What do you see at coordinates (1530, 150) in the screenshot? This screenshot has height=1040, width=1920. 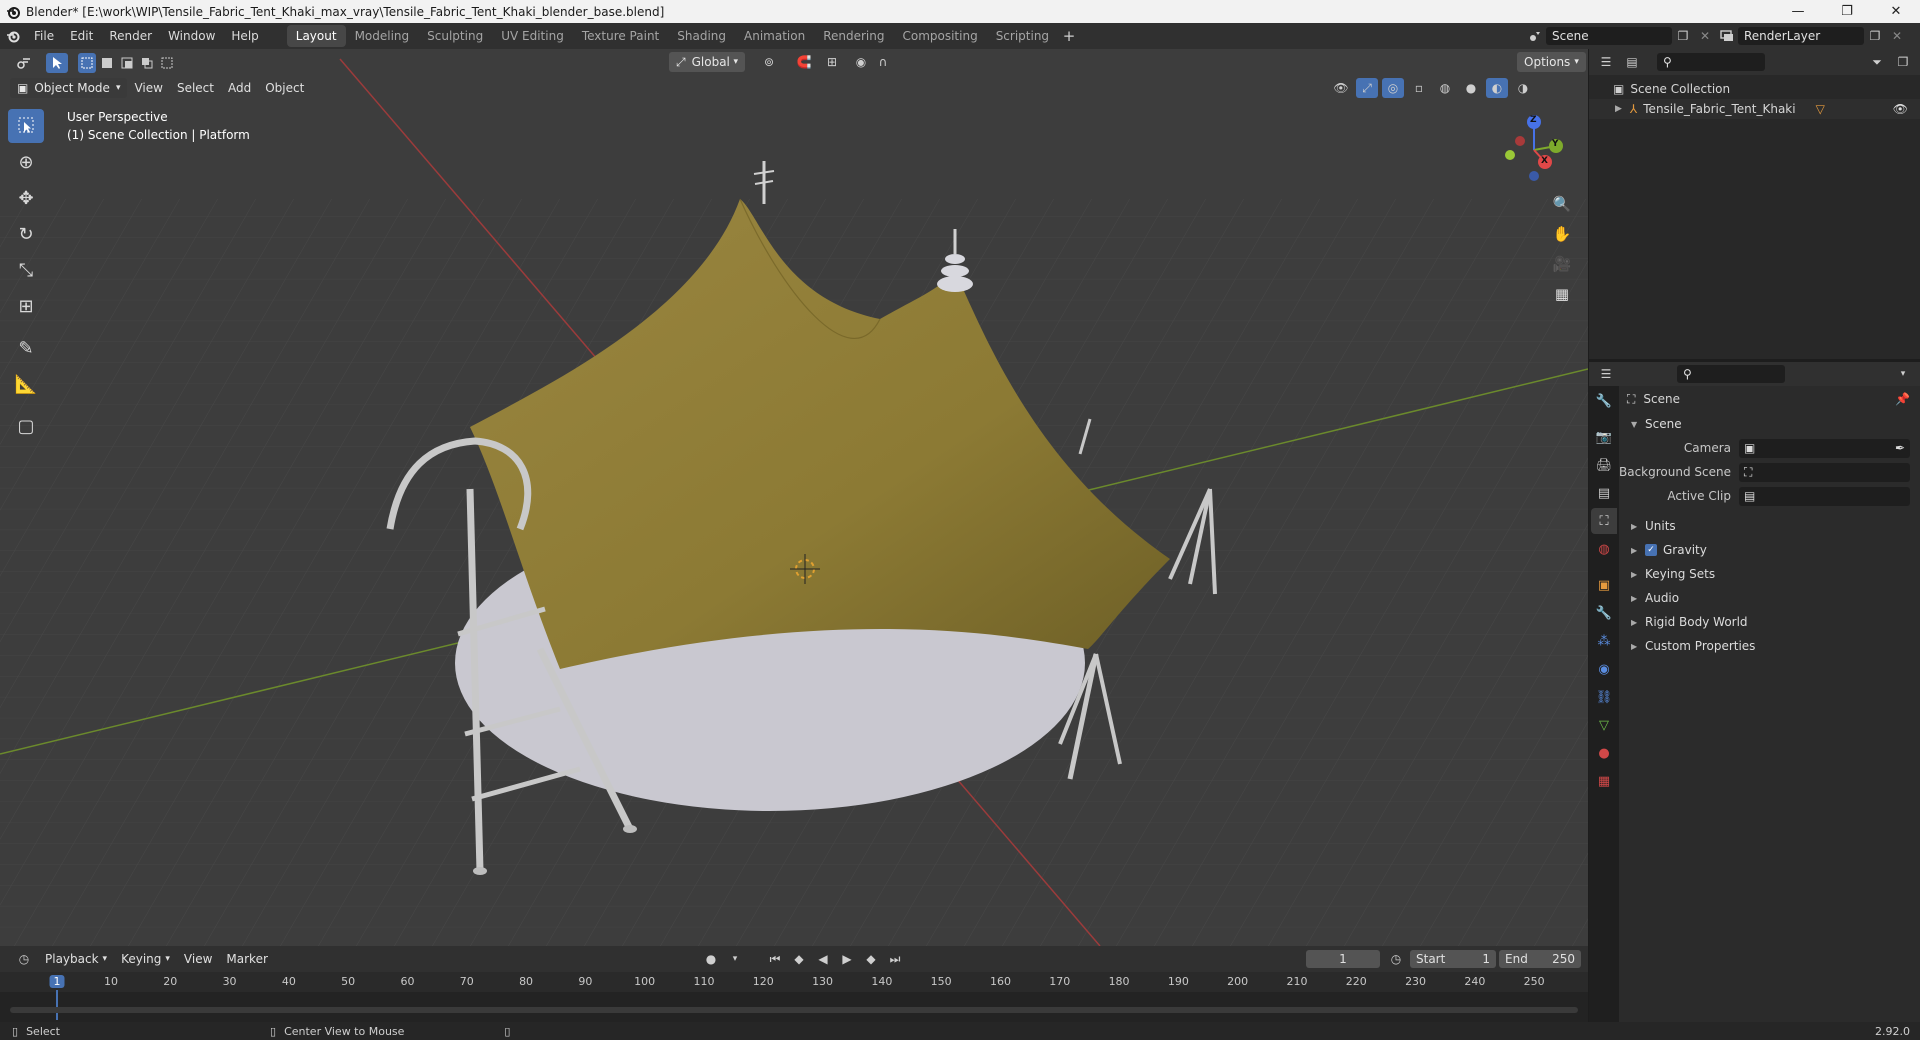 I see `navigation-gizmo: Z Y X` at bounding box center [1530, 150].